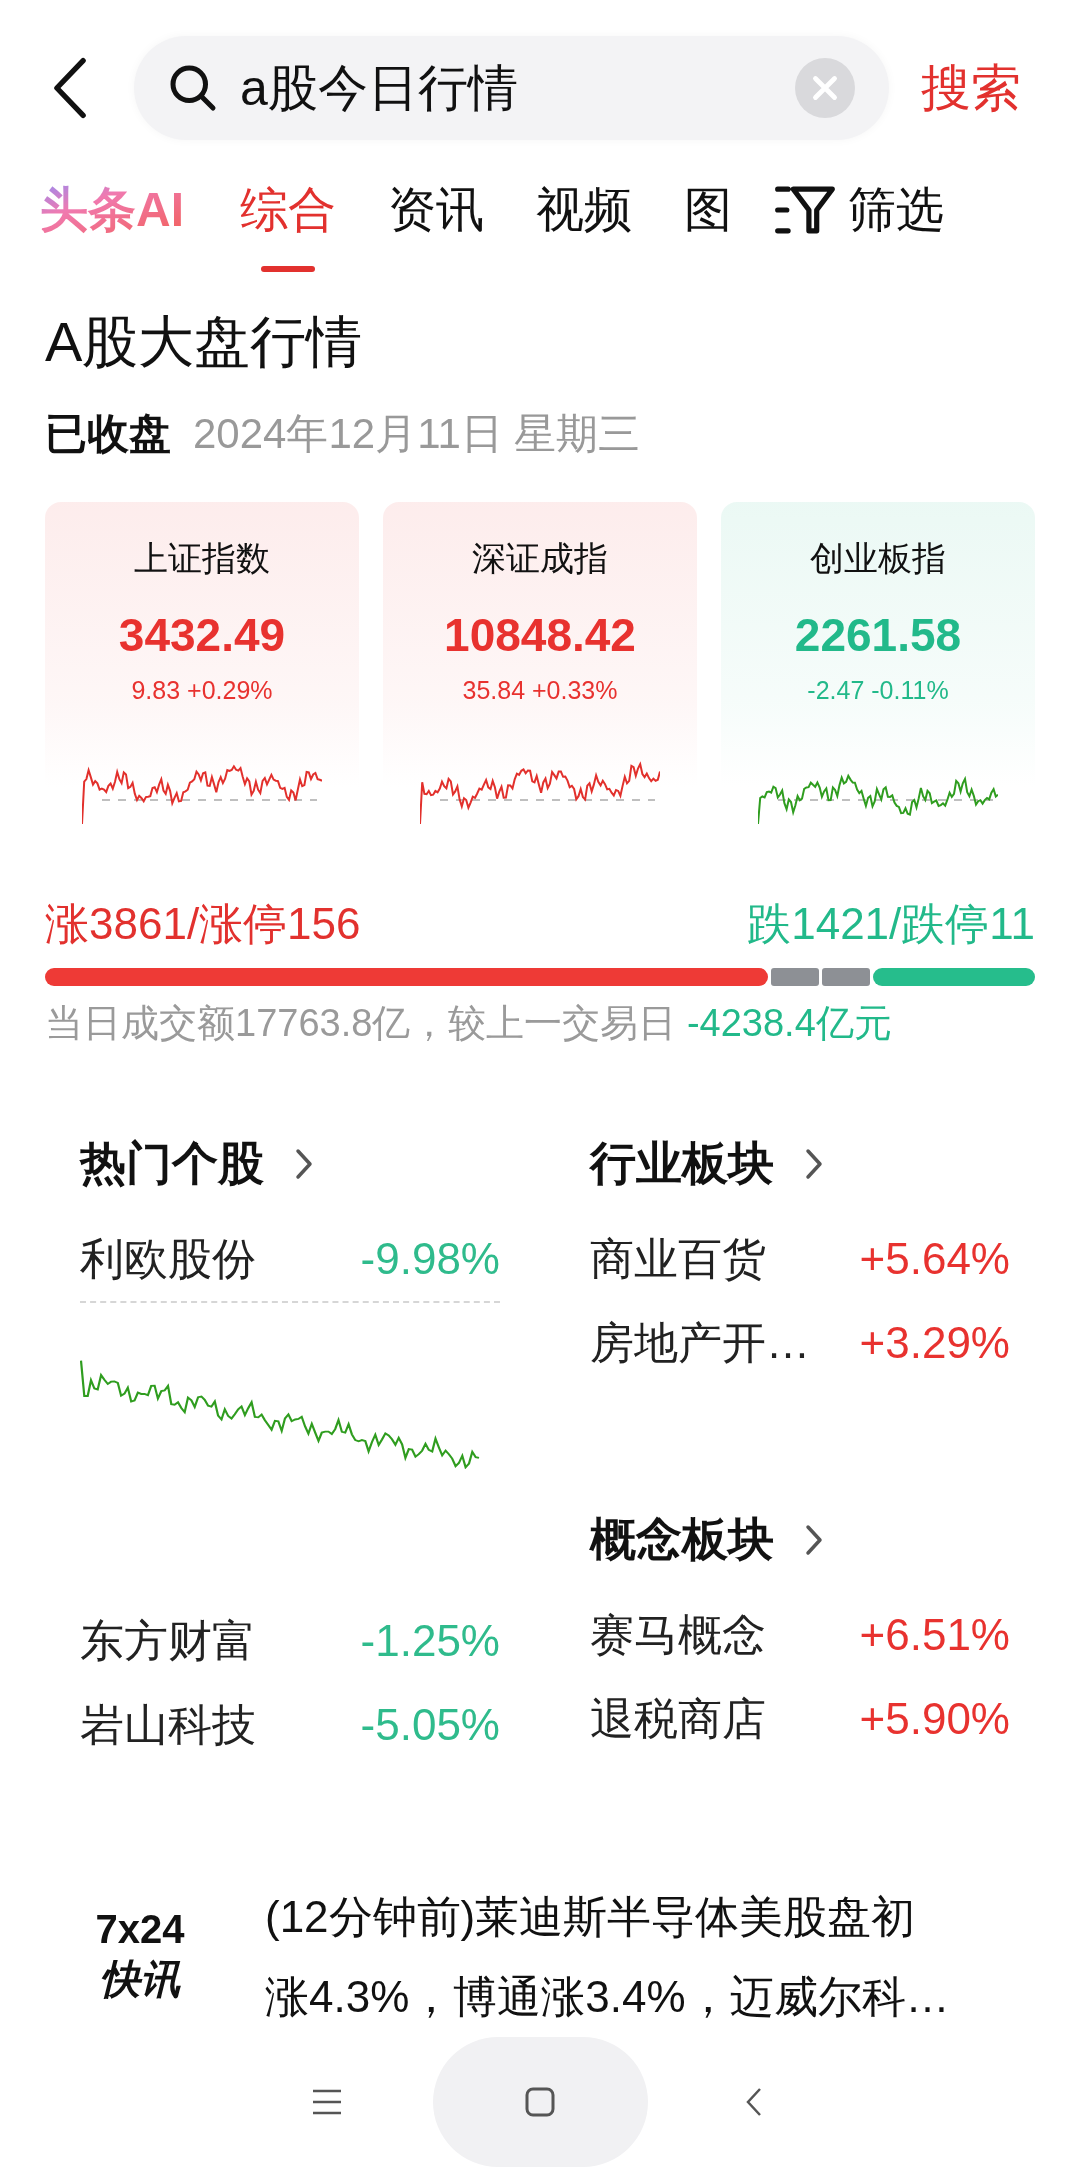 This screenshot has height=2172, width=1080. I want to click on fall-count: 跌1421/跌停11, so click(891, 924).